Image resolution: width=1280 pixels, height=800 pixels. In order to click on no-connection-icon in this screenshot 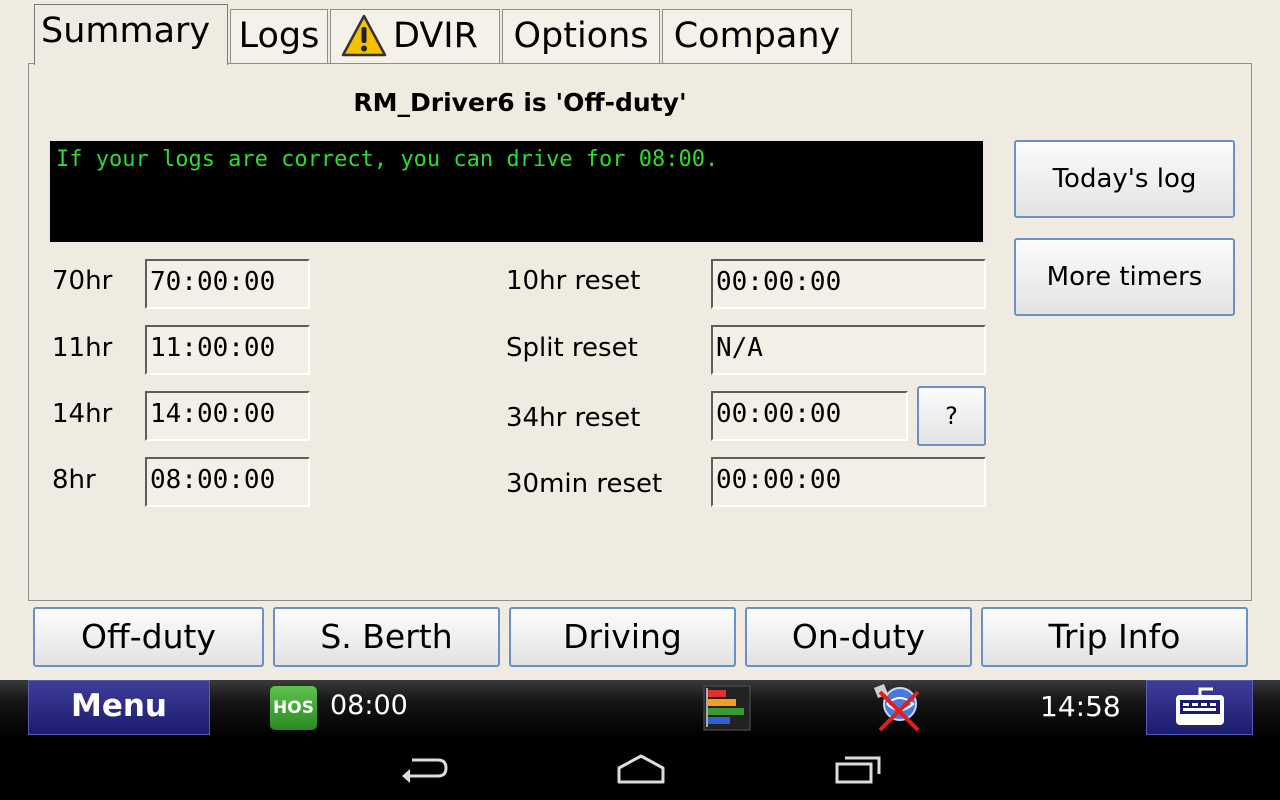, I will do `click(897, 708)`.